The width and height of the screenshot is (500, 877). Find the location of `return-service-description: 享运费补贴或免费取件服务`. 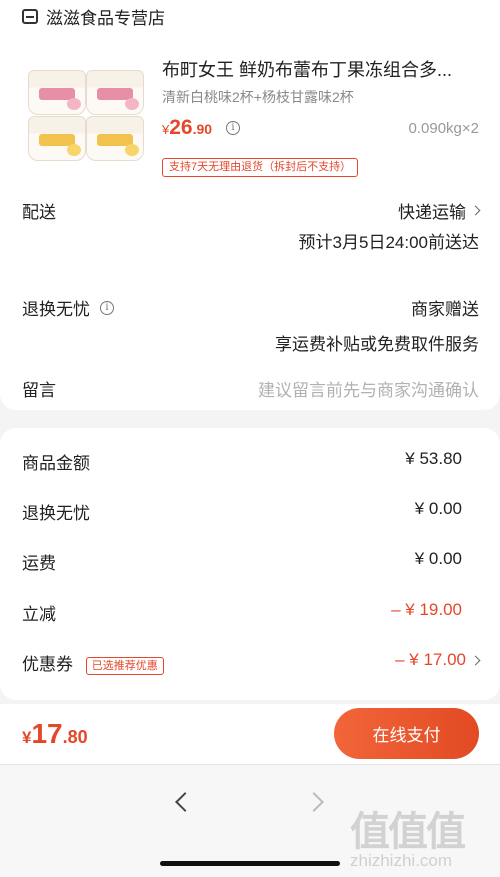

return-service-description: 享运费补贴或免费取件服务 is located at coordinates (377, 342).